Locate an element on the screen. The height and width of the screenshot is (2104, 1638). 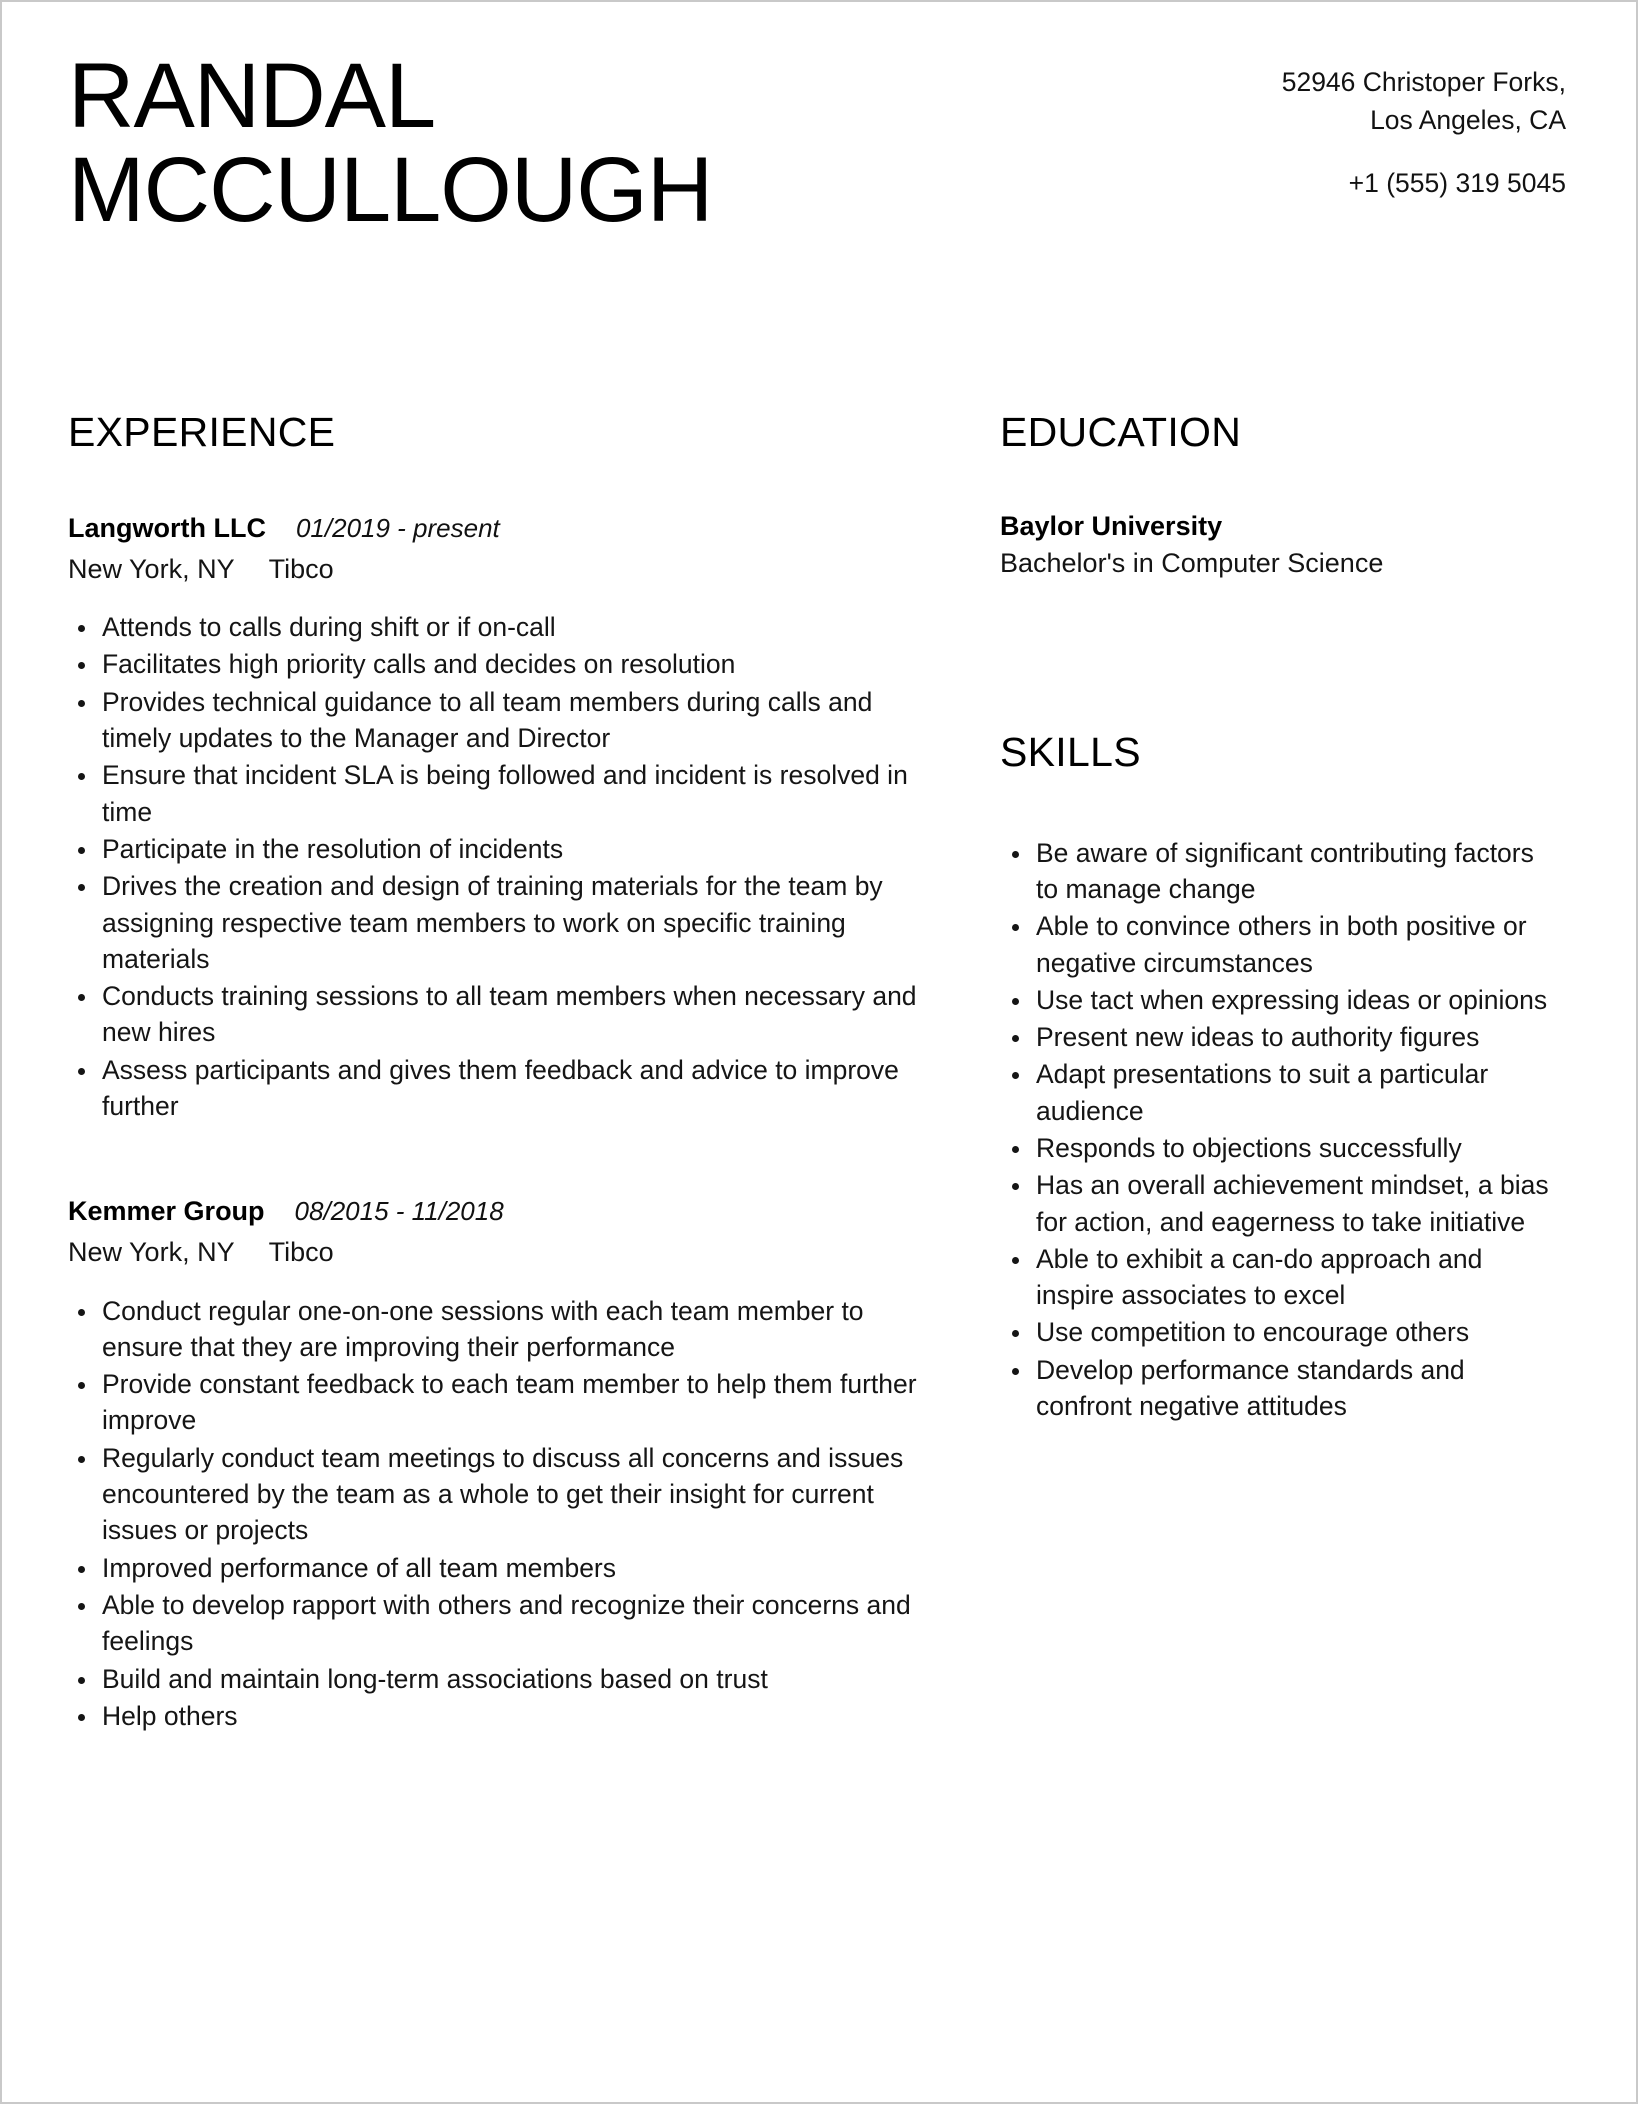
experience-organization: Langworth LLC is located at coordinates (167, 528).